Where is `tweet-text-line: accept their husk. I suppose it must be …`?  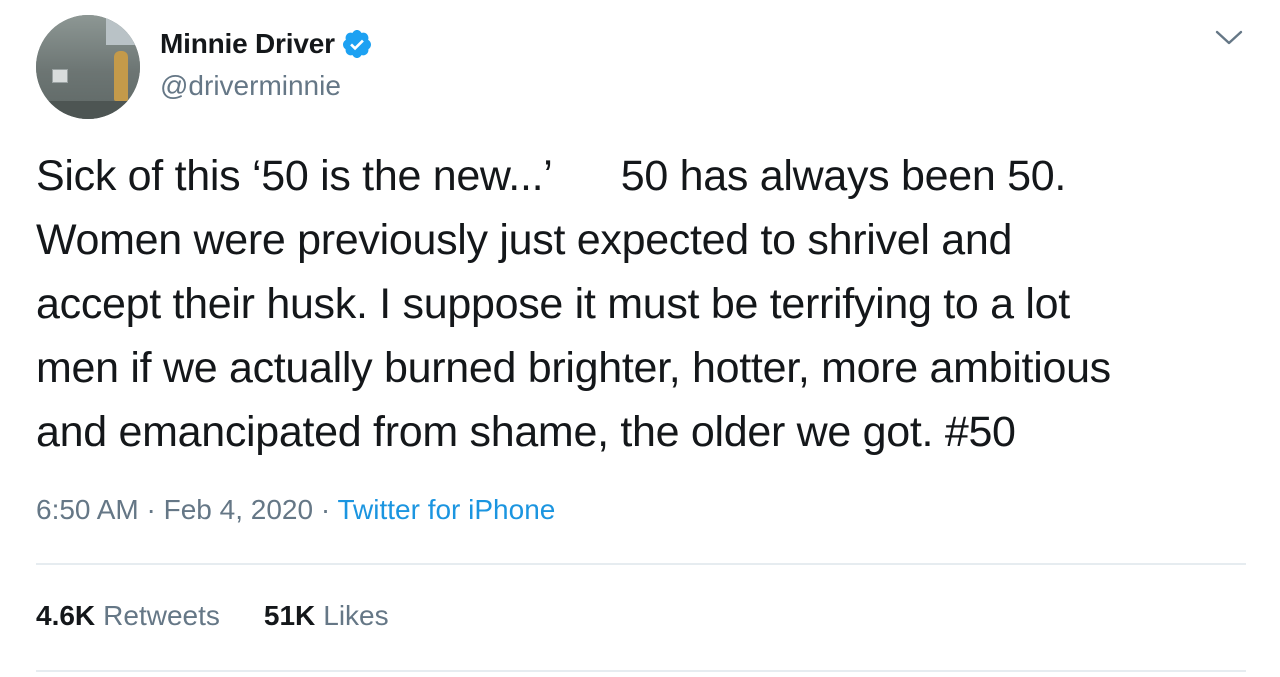 tweet-text-line: accept their husk. I suppose it must be … is located at coordinates (553, 304).